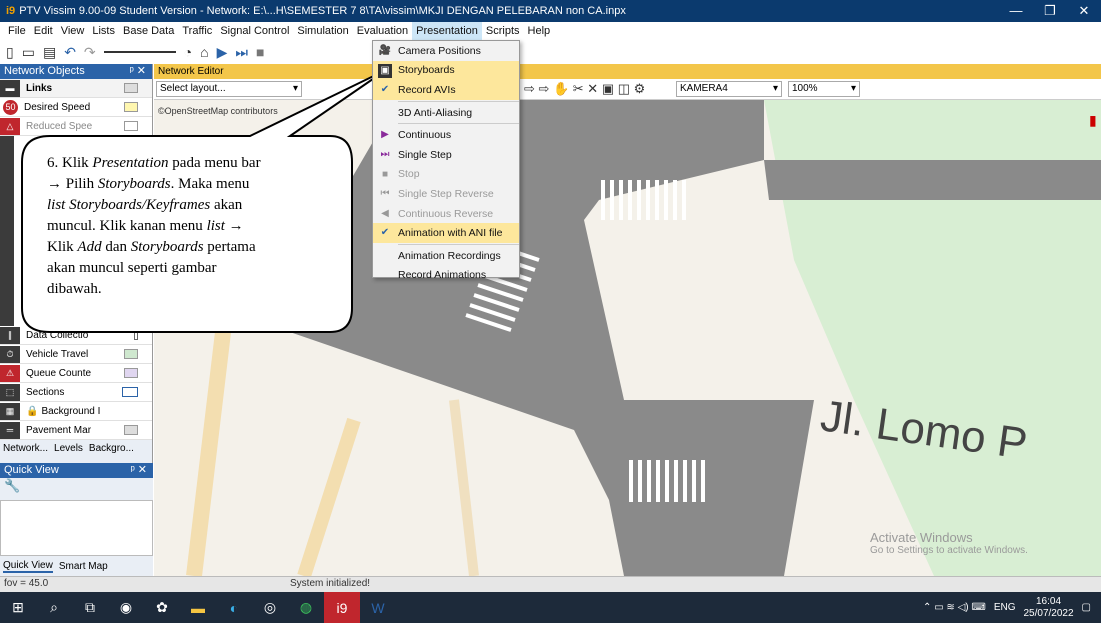 The height and width of the screenshot is (623, 1101). I want to click on callout-line: Klik Add dan Storyboards pertama, so click(151, 247).